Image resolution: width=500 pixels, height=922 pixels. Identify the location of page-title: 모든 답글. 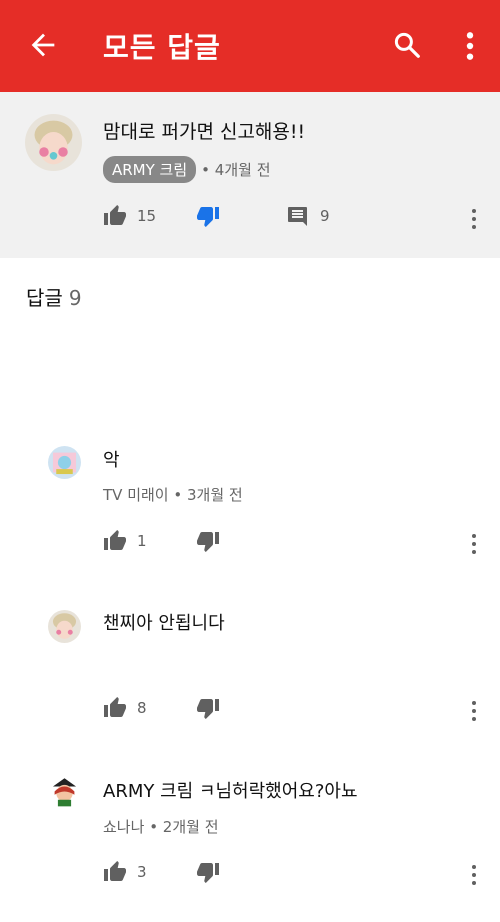
(162, 47).